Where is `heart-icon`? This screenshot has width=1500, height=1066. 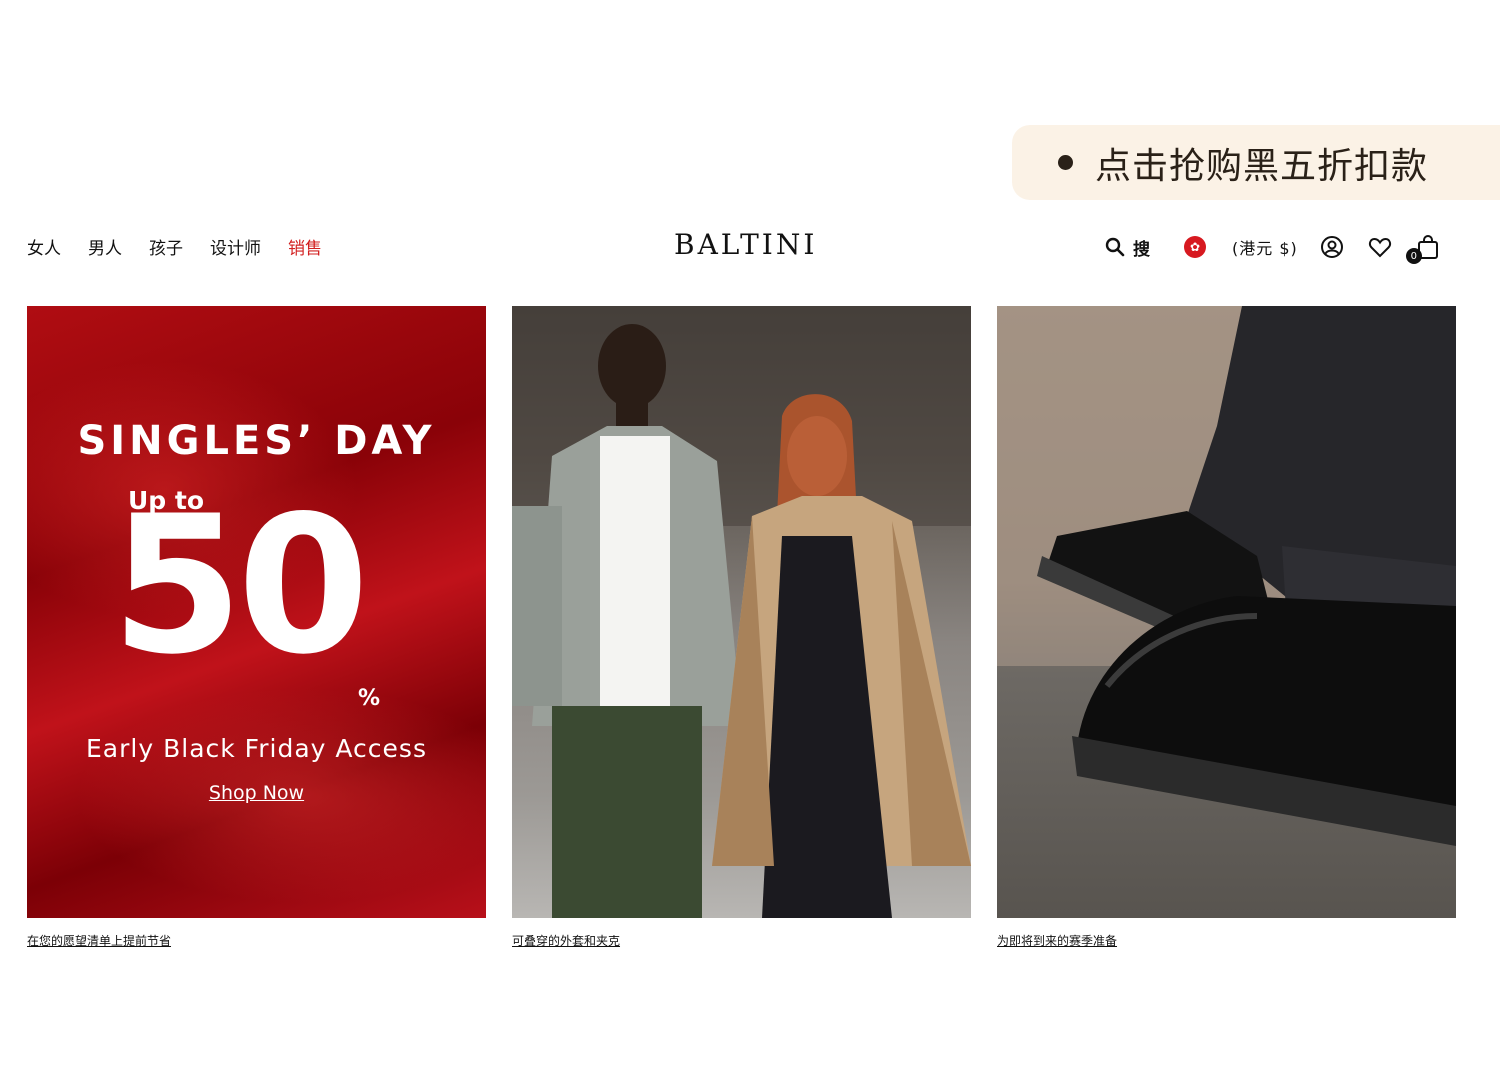
heart-icon is located at coordinates (1379, 247).